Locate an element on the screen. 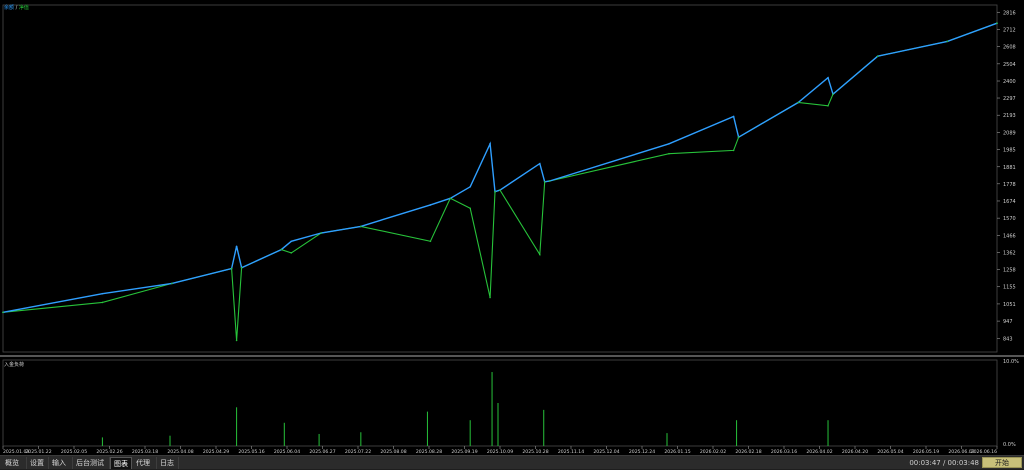  y-tick-label: 2089 is located at coordinates (1009, 133).